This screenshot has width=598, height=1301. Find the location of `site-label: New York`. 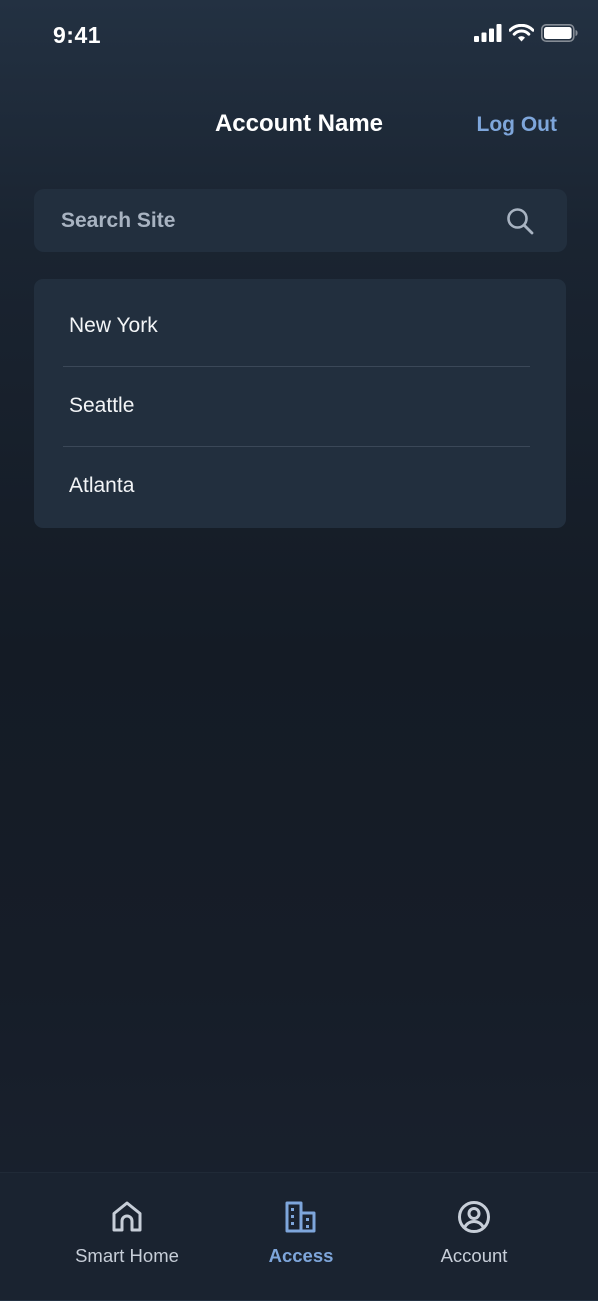

site-label: New York is located at coordinates (113, 325).